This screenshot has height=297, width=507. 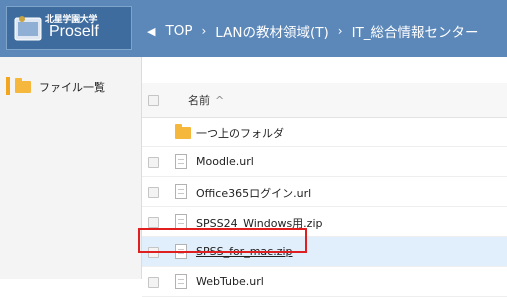 I want to click on breadcrumb-item-lan: LANの教材領域(T), so click(x=271, y=31).